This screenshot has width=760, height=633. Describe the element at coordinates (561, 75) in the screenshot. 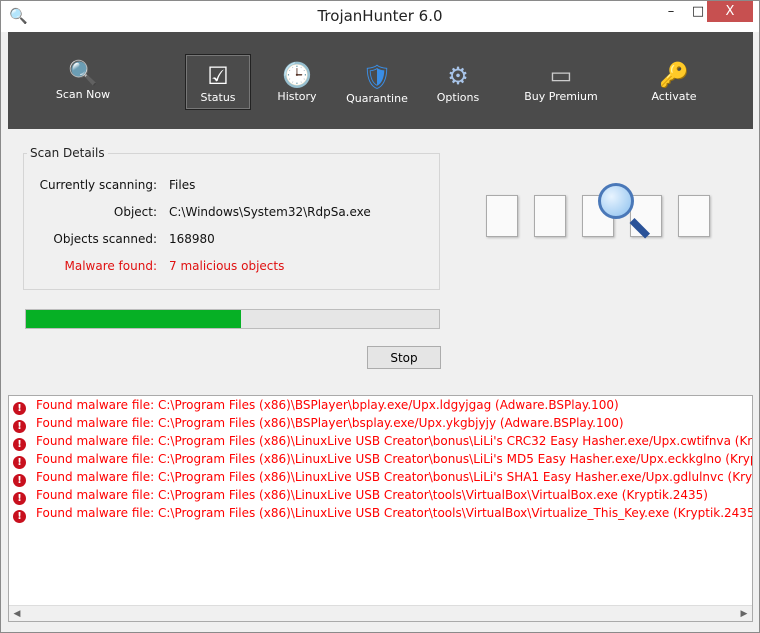

I see `card-icon: ▭` at that location.